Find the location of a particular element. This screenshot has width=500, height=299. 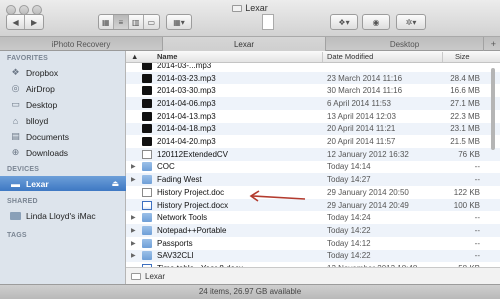

file-row: ▶ Network Tools Today 14:24 -- is located at coordinates (313, 217).